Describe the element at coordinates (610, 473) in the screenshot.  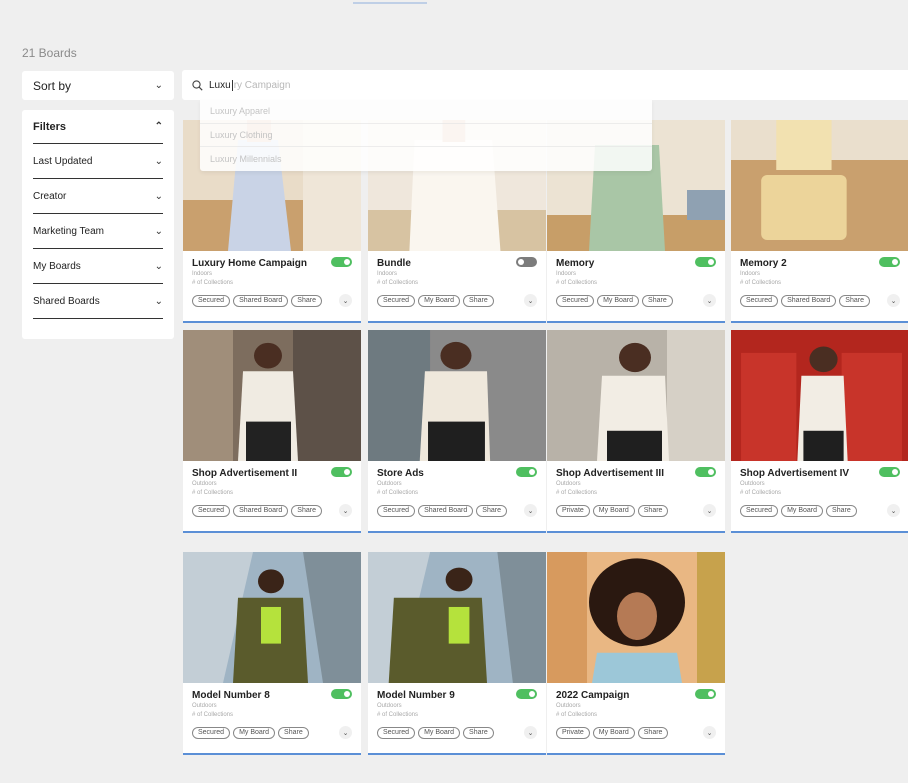
I see `board-title: Shop Advertisement III` at that location.